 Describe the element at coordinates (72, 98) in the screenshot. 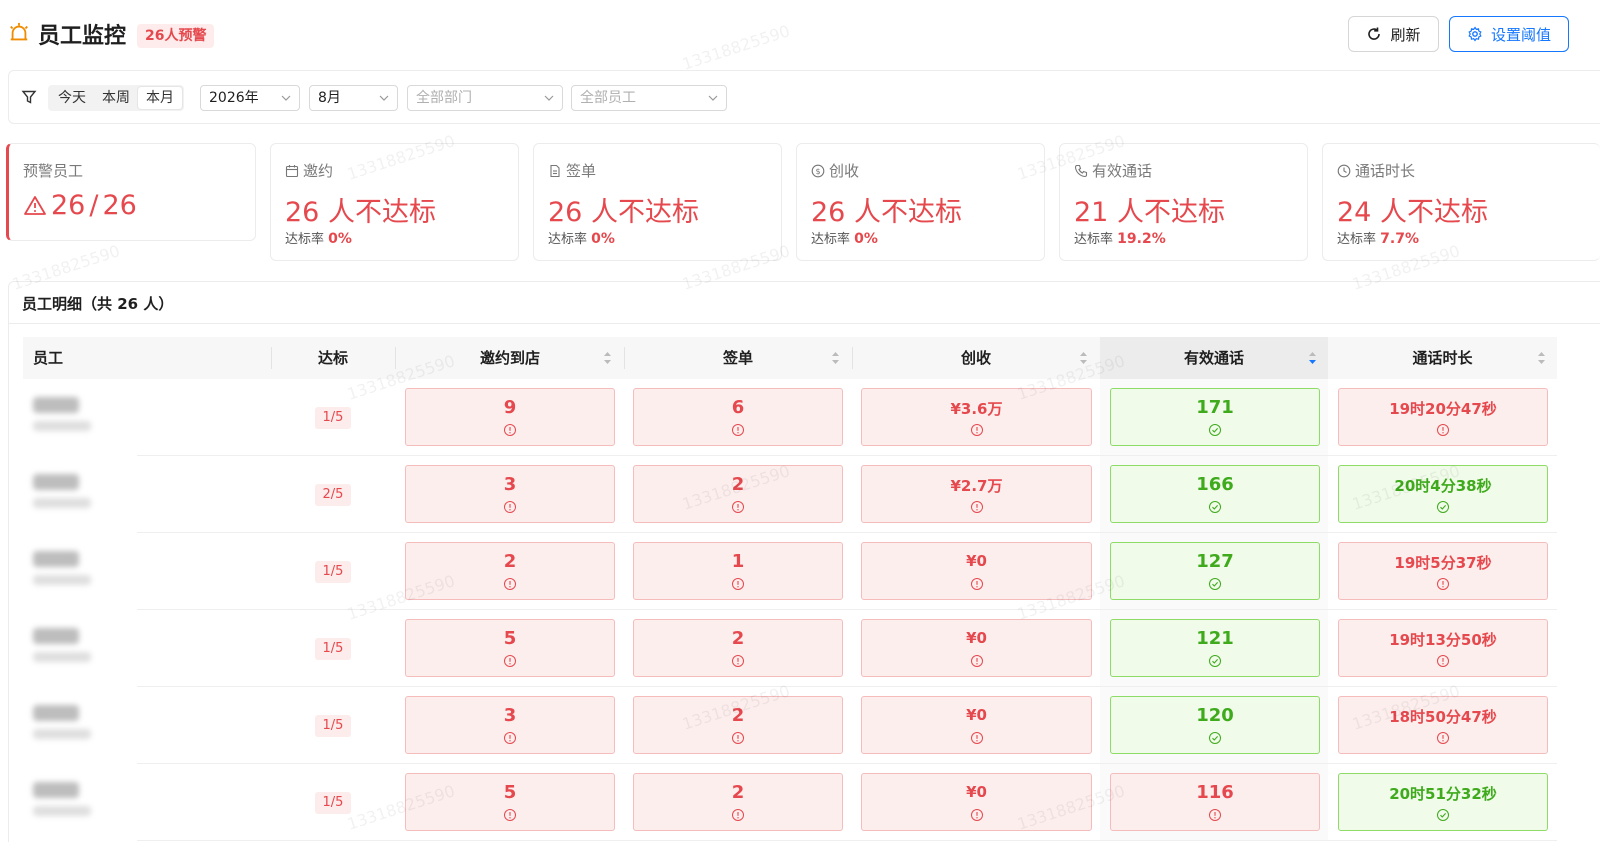

I see `range-today: 今天` at that location.